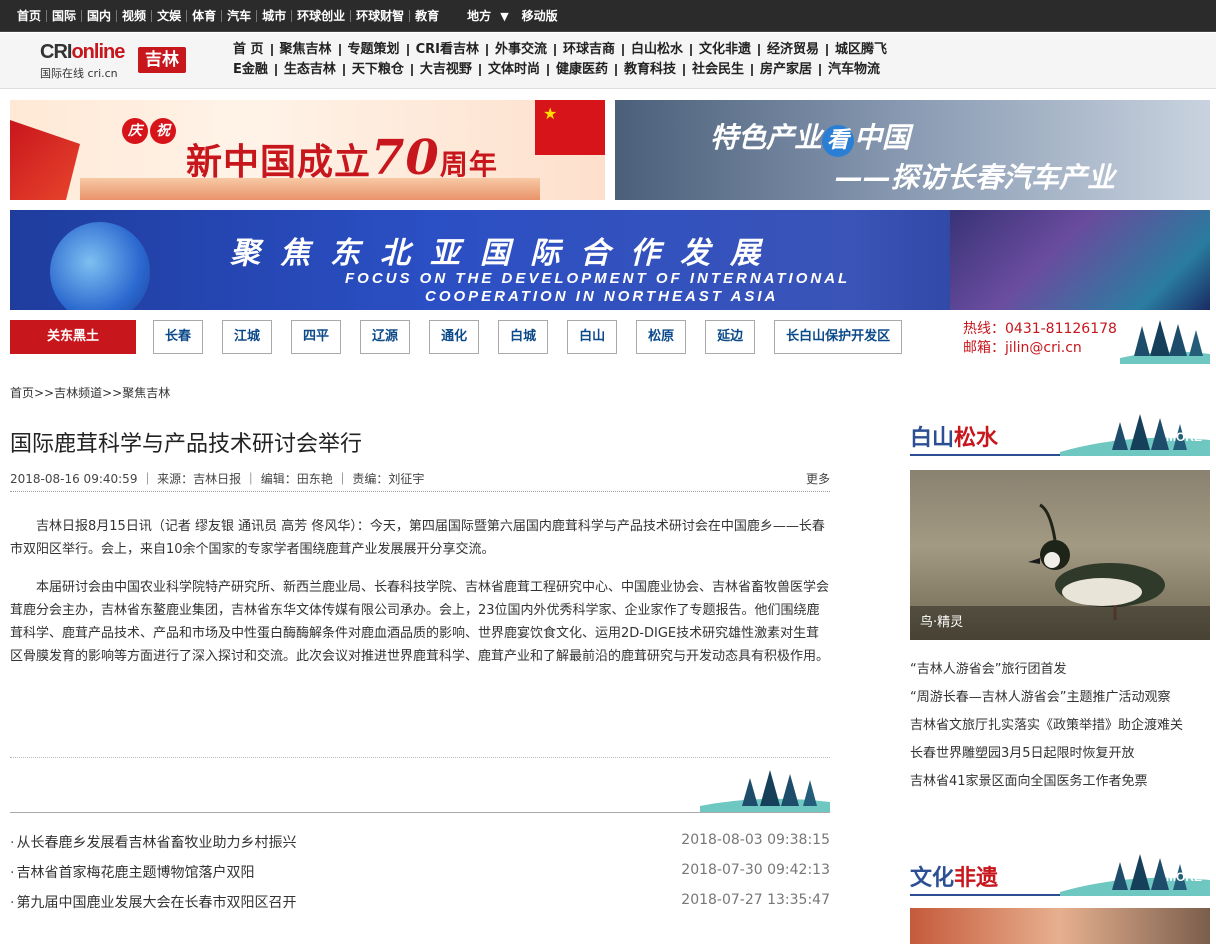 The image size is (1216, 944). Describe the element at coordinates (1060, 698) in the screenshot. I see `list-item: “周游长春—吉林人游省会”主题推广活动观察` at that location.